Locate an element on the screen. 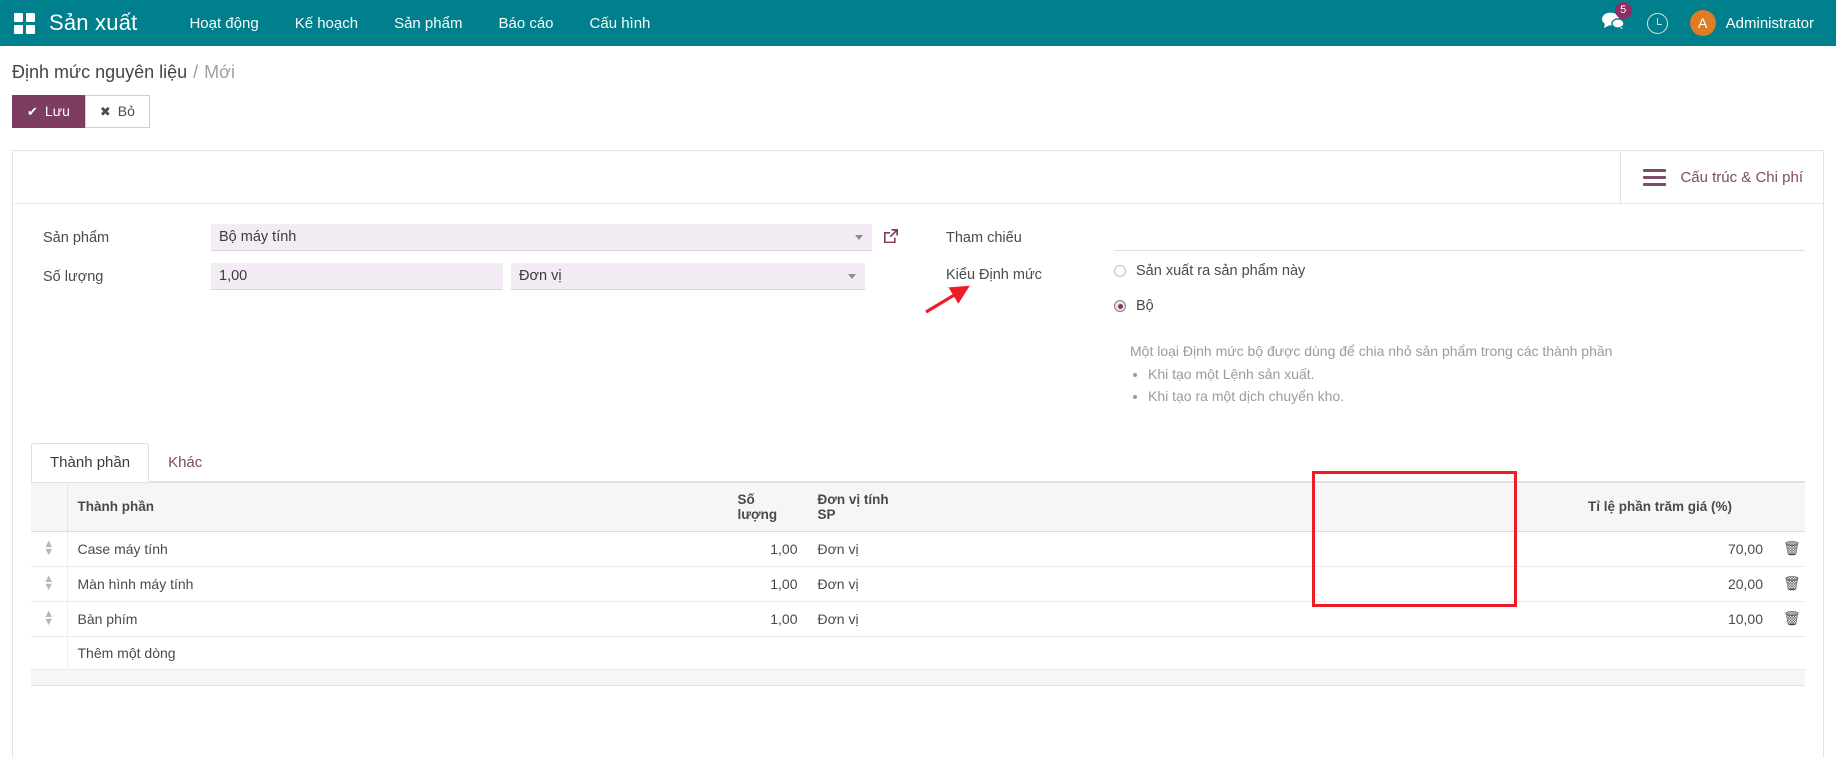 The width and height of the screenshot is (1836, 766). breadcrumb-bar: Định mức nguyên liệu / Mới is located at coordinates (918, 64).